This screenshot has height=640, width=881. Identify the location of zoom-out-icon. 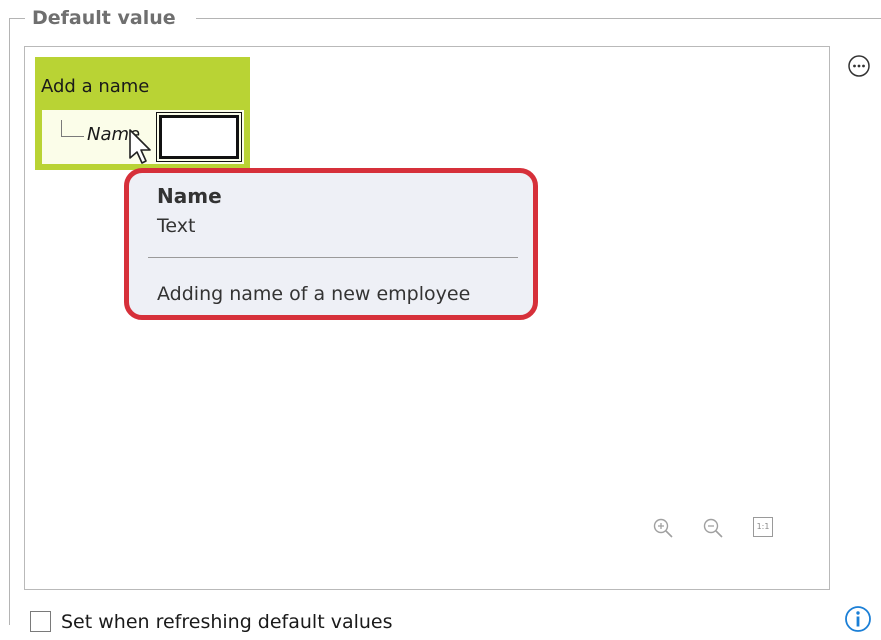
(714, 529).